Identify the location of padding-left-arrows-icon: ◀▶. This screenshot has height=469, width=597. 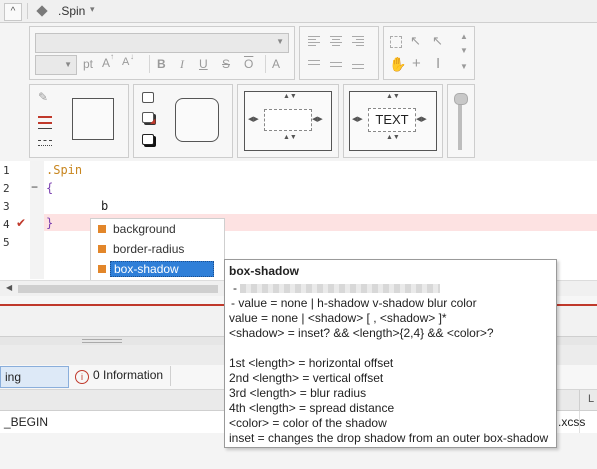
(357, 119).